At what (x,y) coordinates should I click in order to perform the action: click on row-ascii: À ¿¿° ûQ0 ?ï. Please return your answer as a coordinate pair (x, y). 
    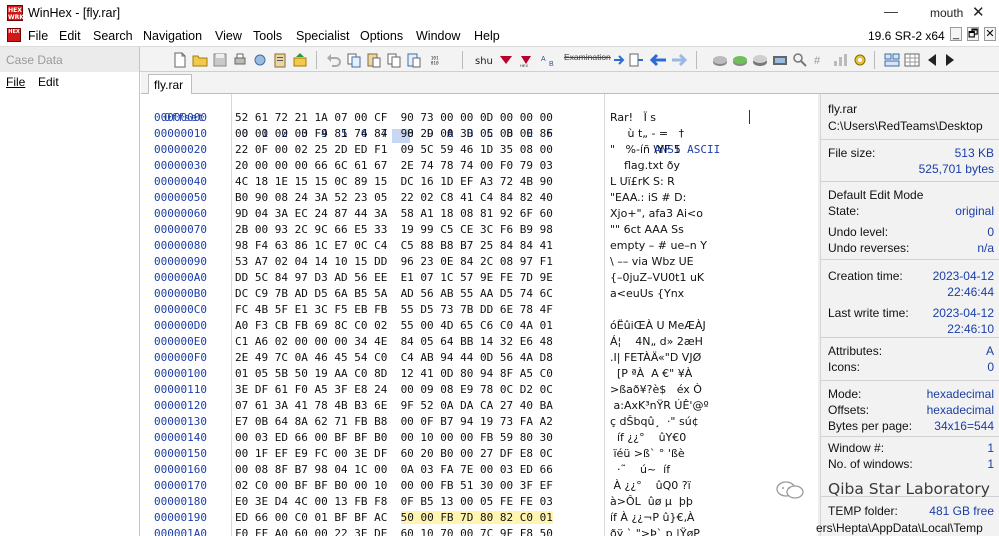
    Looking at the image, I should click on (650, 486).